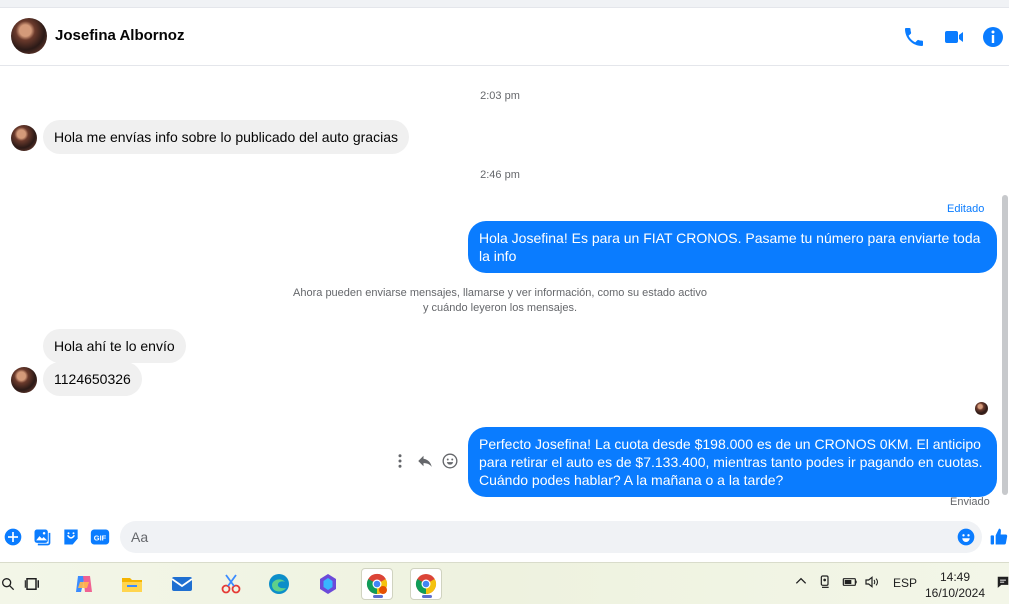  What do you see at coordinates (872, 583) in the screenshot?
I see `volume-icon` at bounding box center [872, 583].